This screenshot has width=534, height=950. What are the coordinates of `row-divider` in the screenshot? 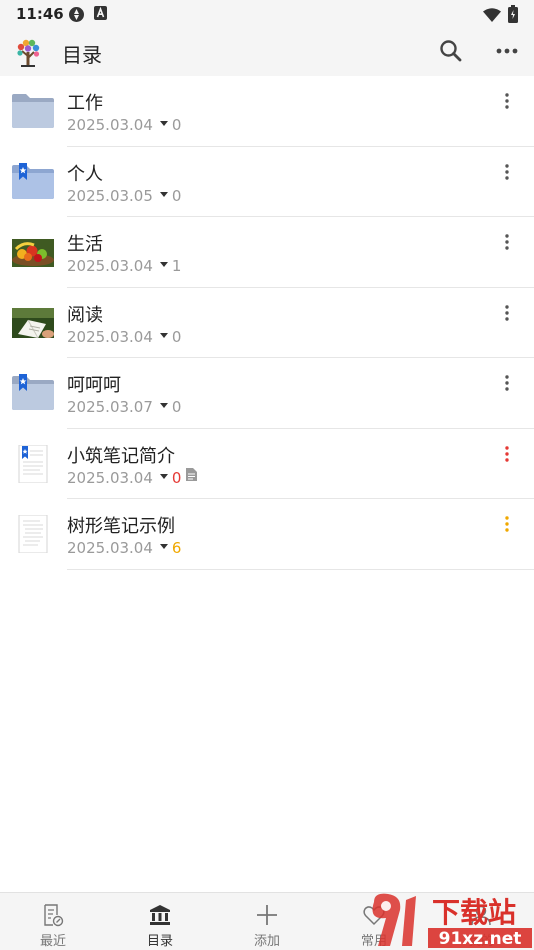 It's located at (300, 569).